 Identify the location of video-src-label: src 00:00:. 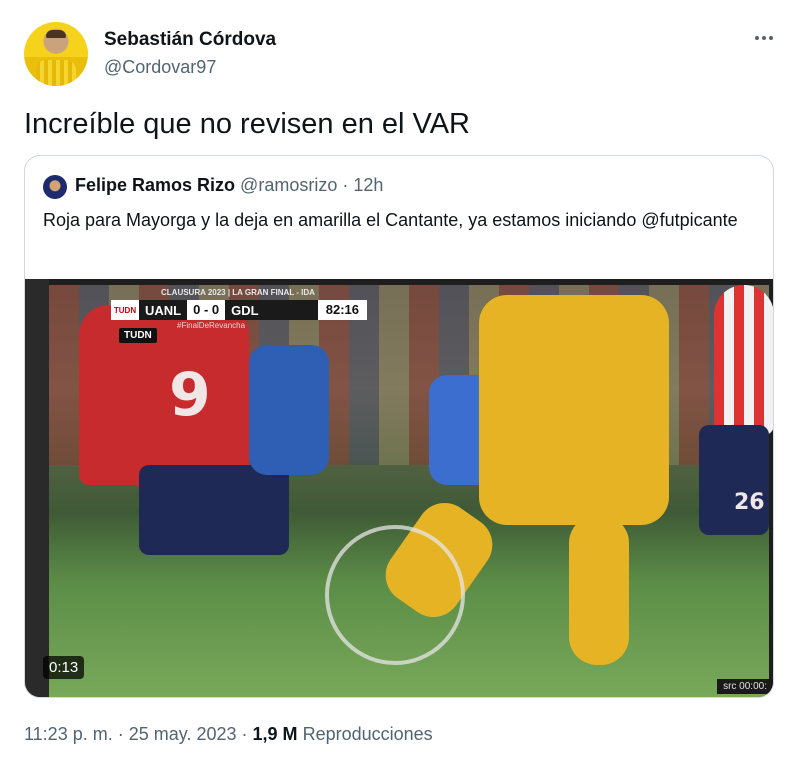
(745, 686).